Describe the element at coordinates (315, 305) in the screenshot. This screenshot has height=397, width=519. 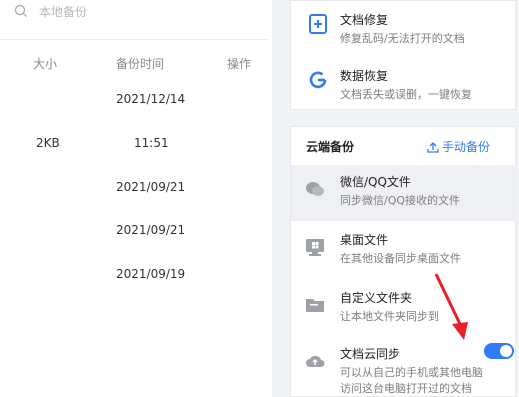
I see `folder-icon` at that location.